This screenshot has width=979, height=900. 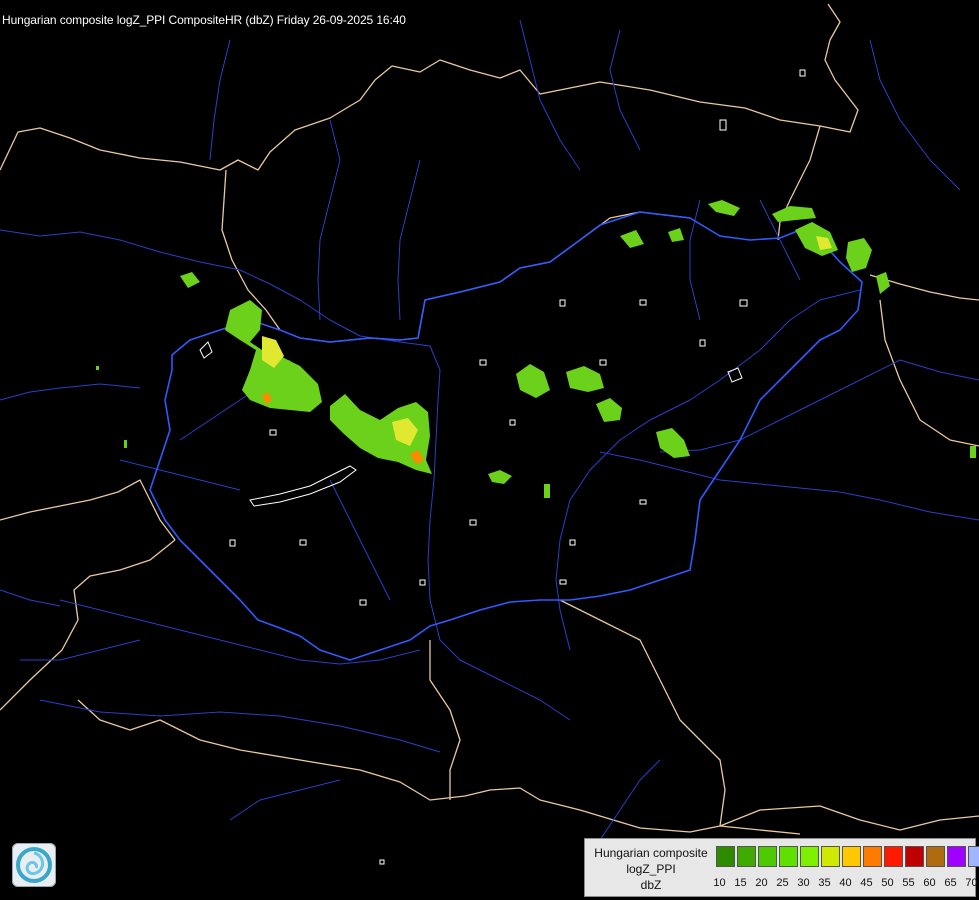 I want to click on legend-tick-35: 35, so click(x=824, y=883).